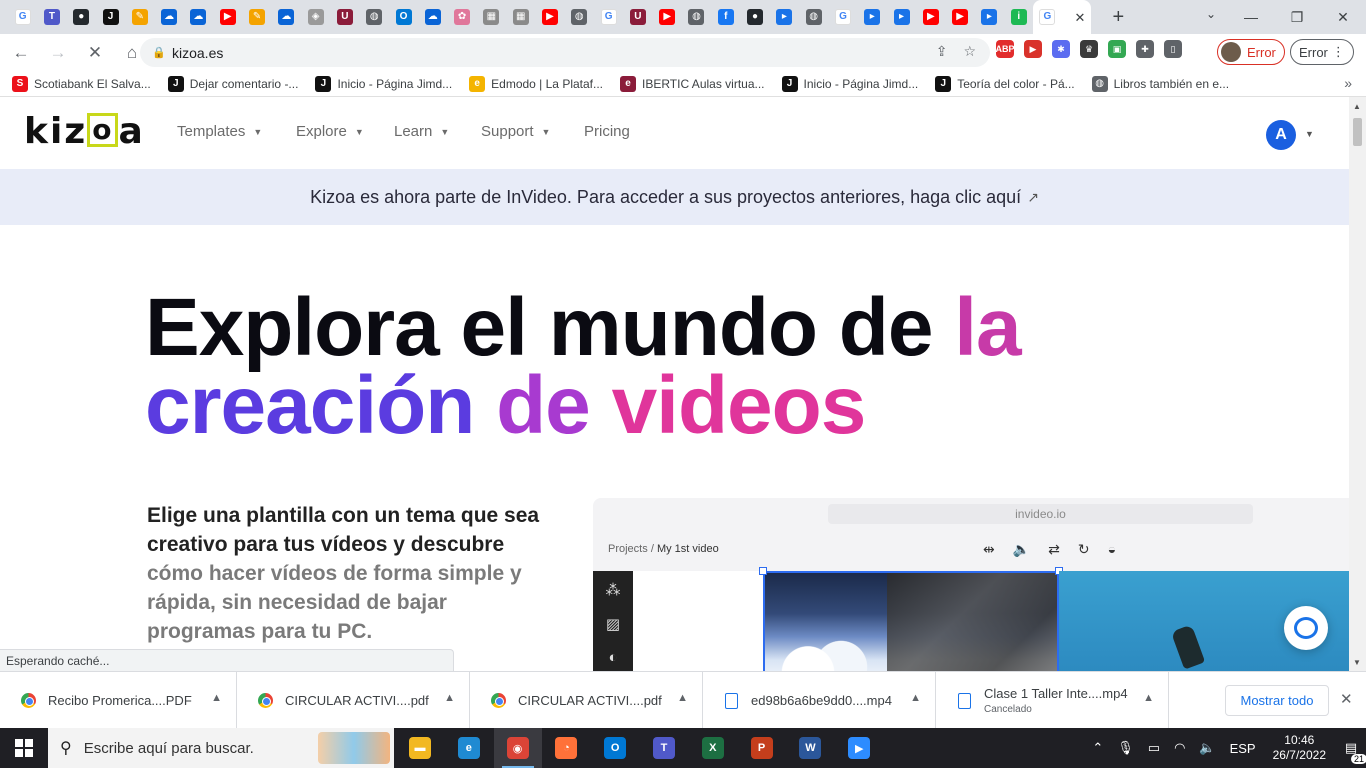  Describe the element at coordinates (1357, 132) in the screenshot. I see `scroll-thumb` at that location.